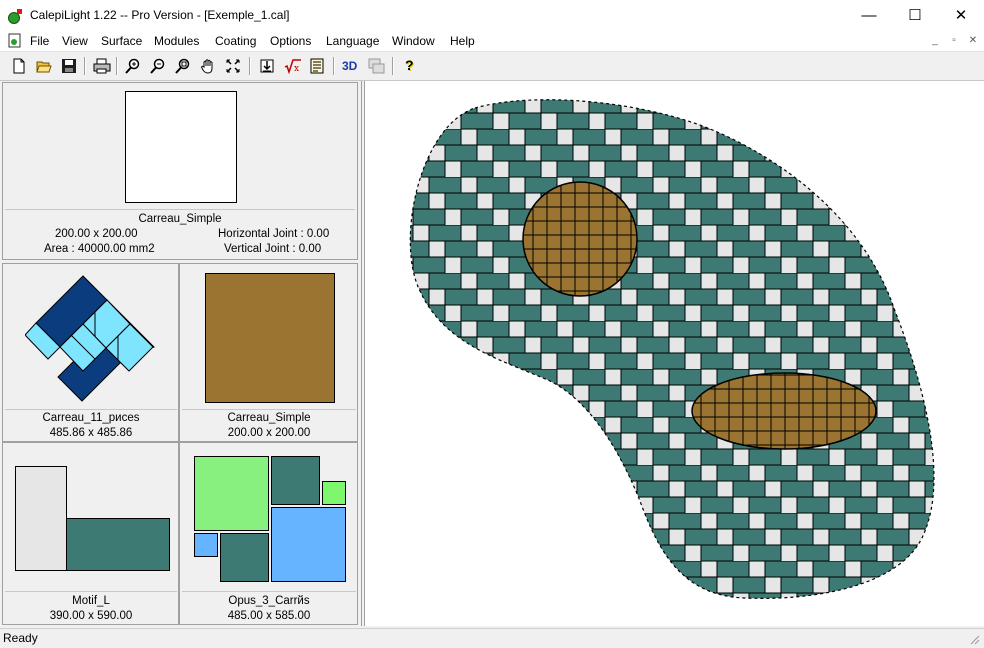  I want to click on zoom-fit-icon, so click(233, 66).